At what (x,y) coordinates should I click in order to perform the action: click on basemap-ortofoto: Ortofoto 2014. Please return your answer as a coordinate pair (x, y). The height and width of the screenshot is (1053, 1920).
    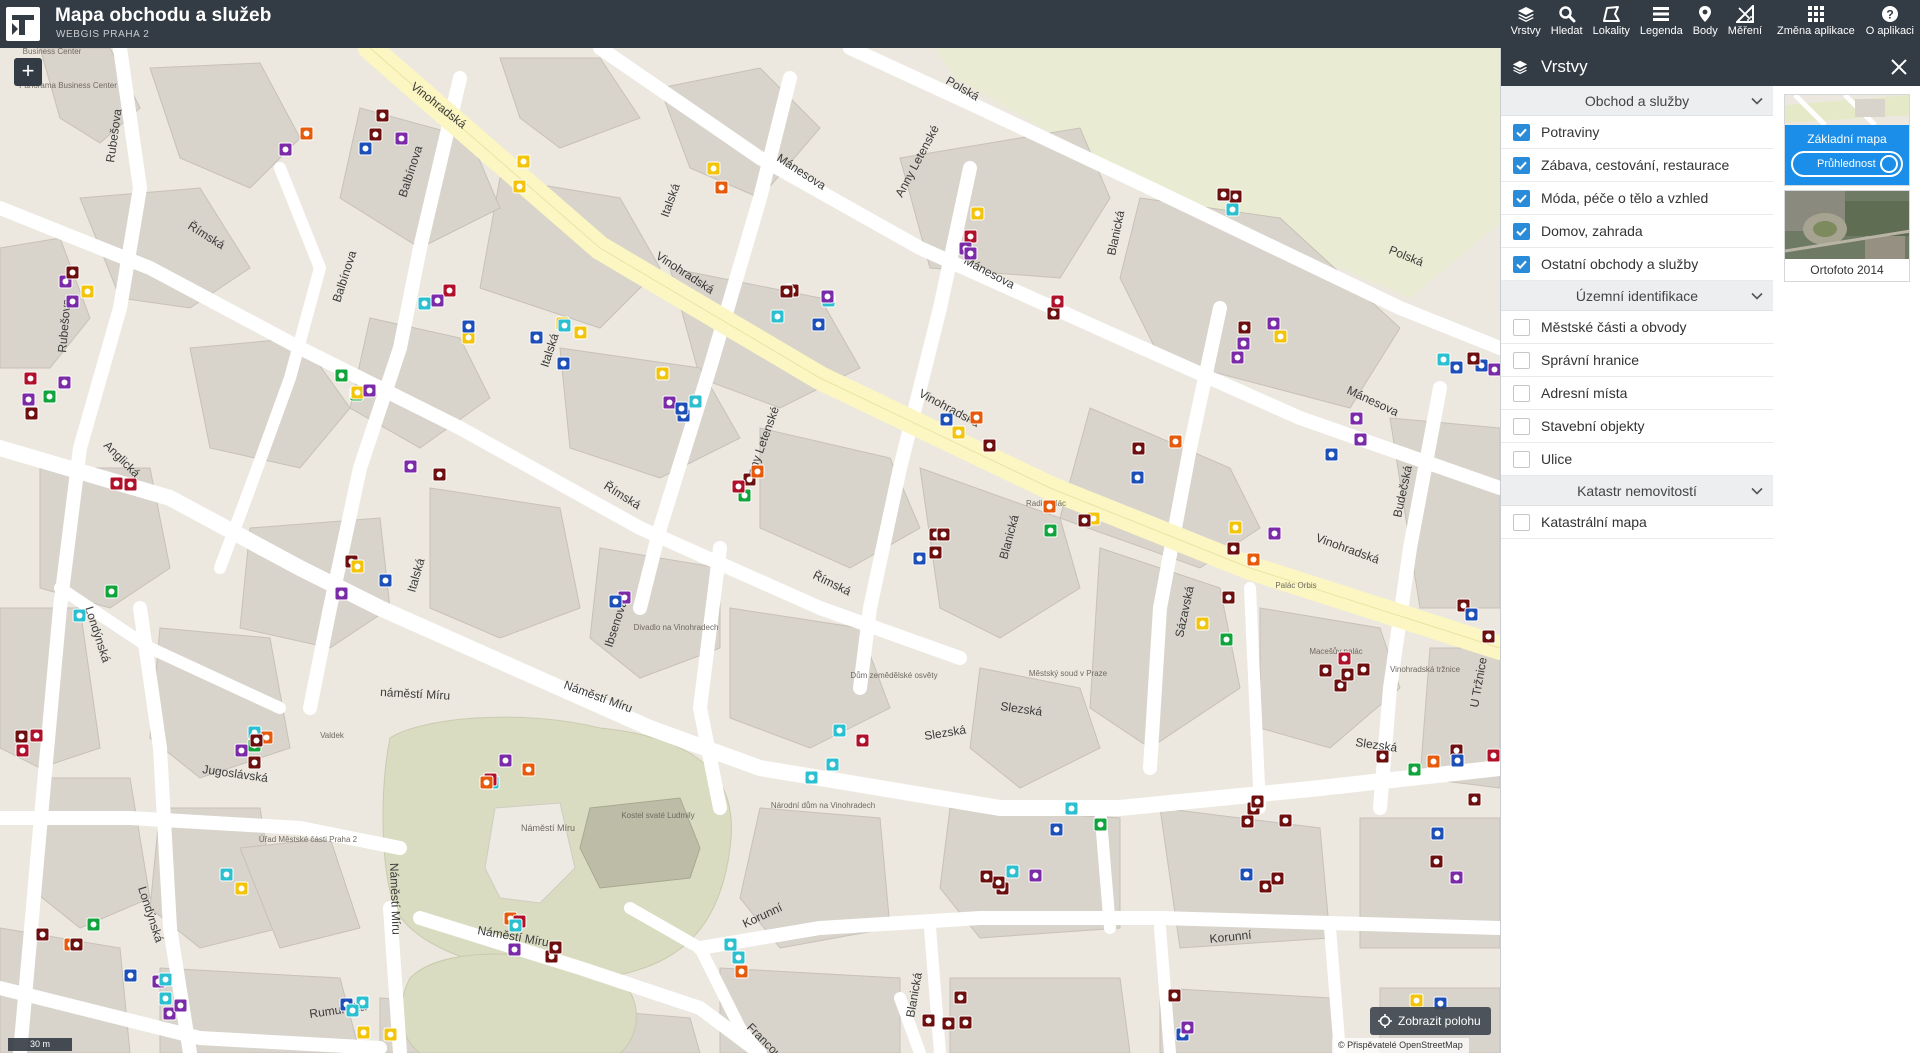
    Looking at the image, I should click on (1847, 236).